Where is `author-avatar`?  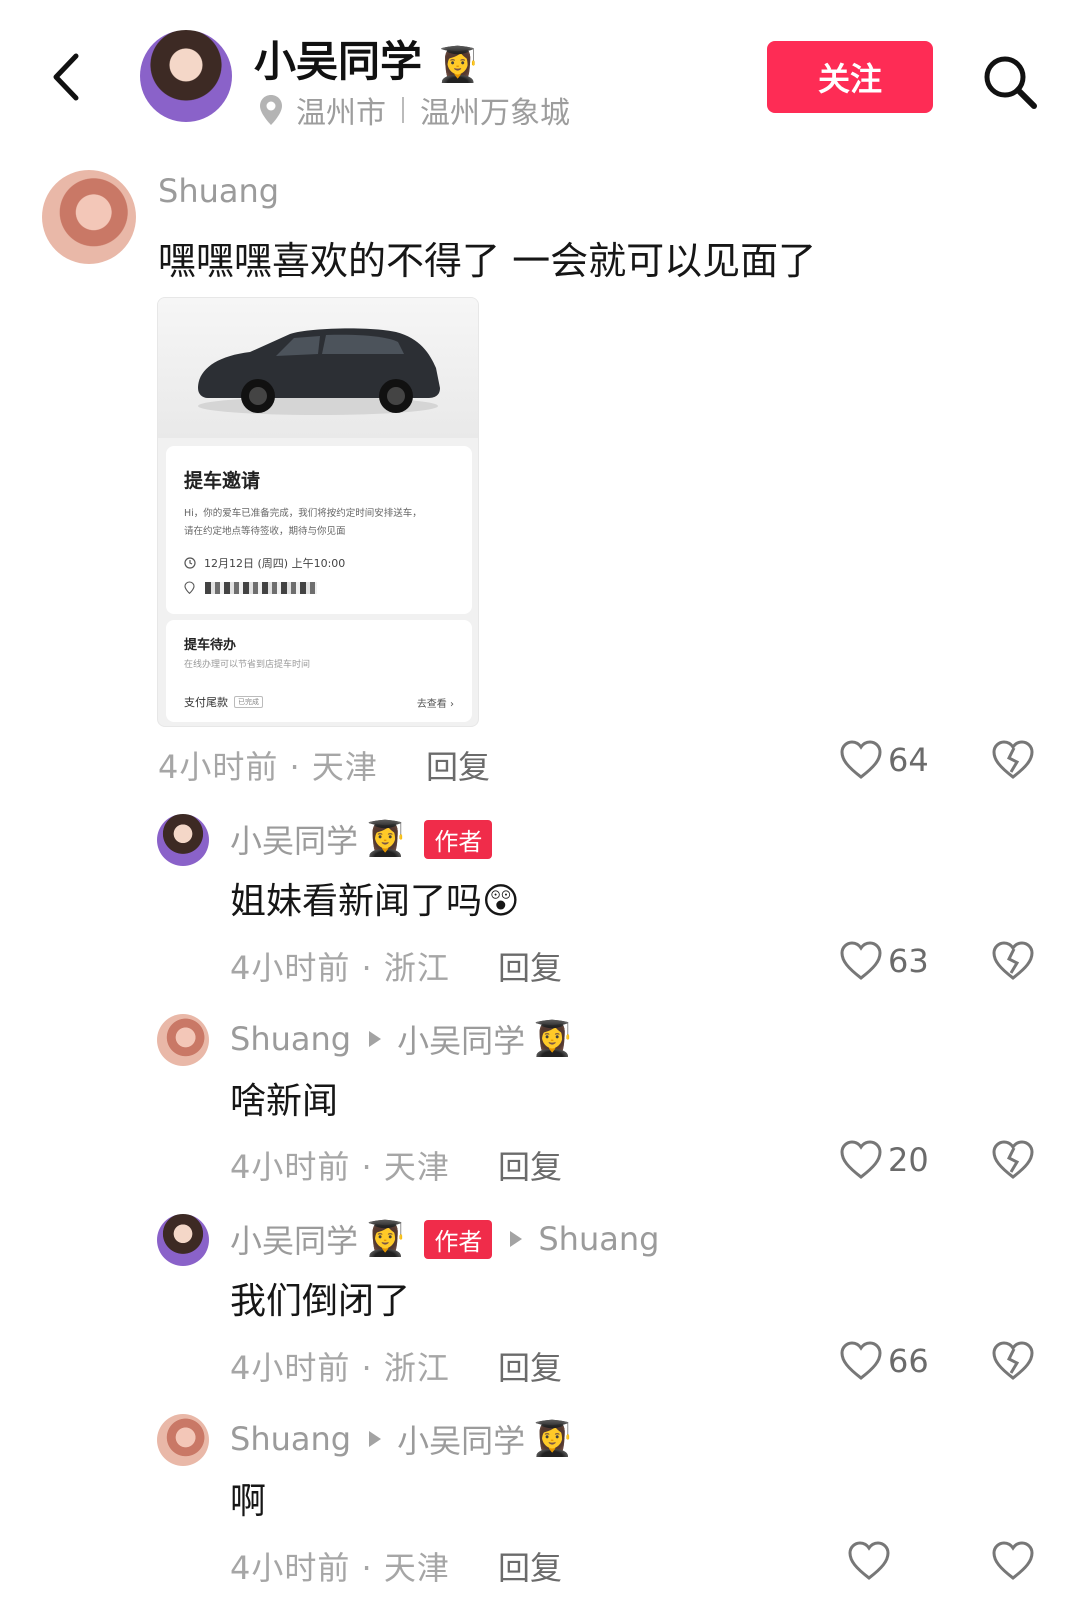
author-avatar is located at coordinates (186, 76).